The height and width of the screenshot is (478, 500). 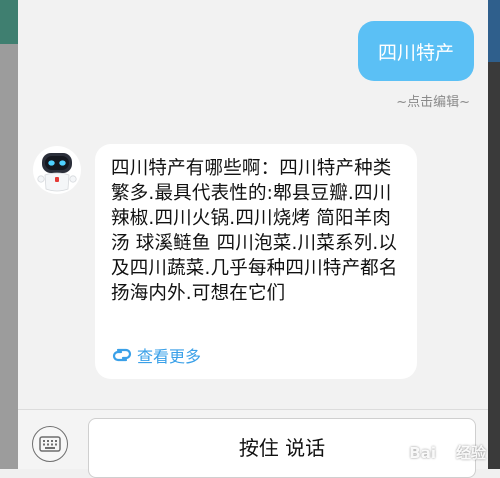 What do you see at coordinates (422, 452) in the screenshot?
I see `watermark-brand-left: Bai` at bounding box center [422, 452].